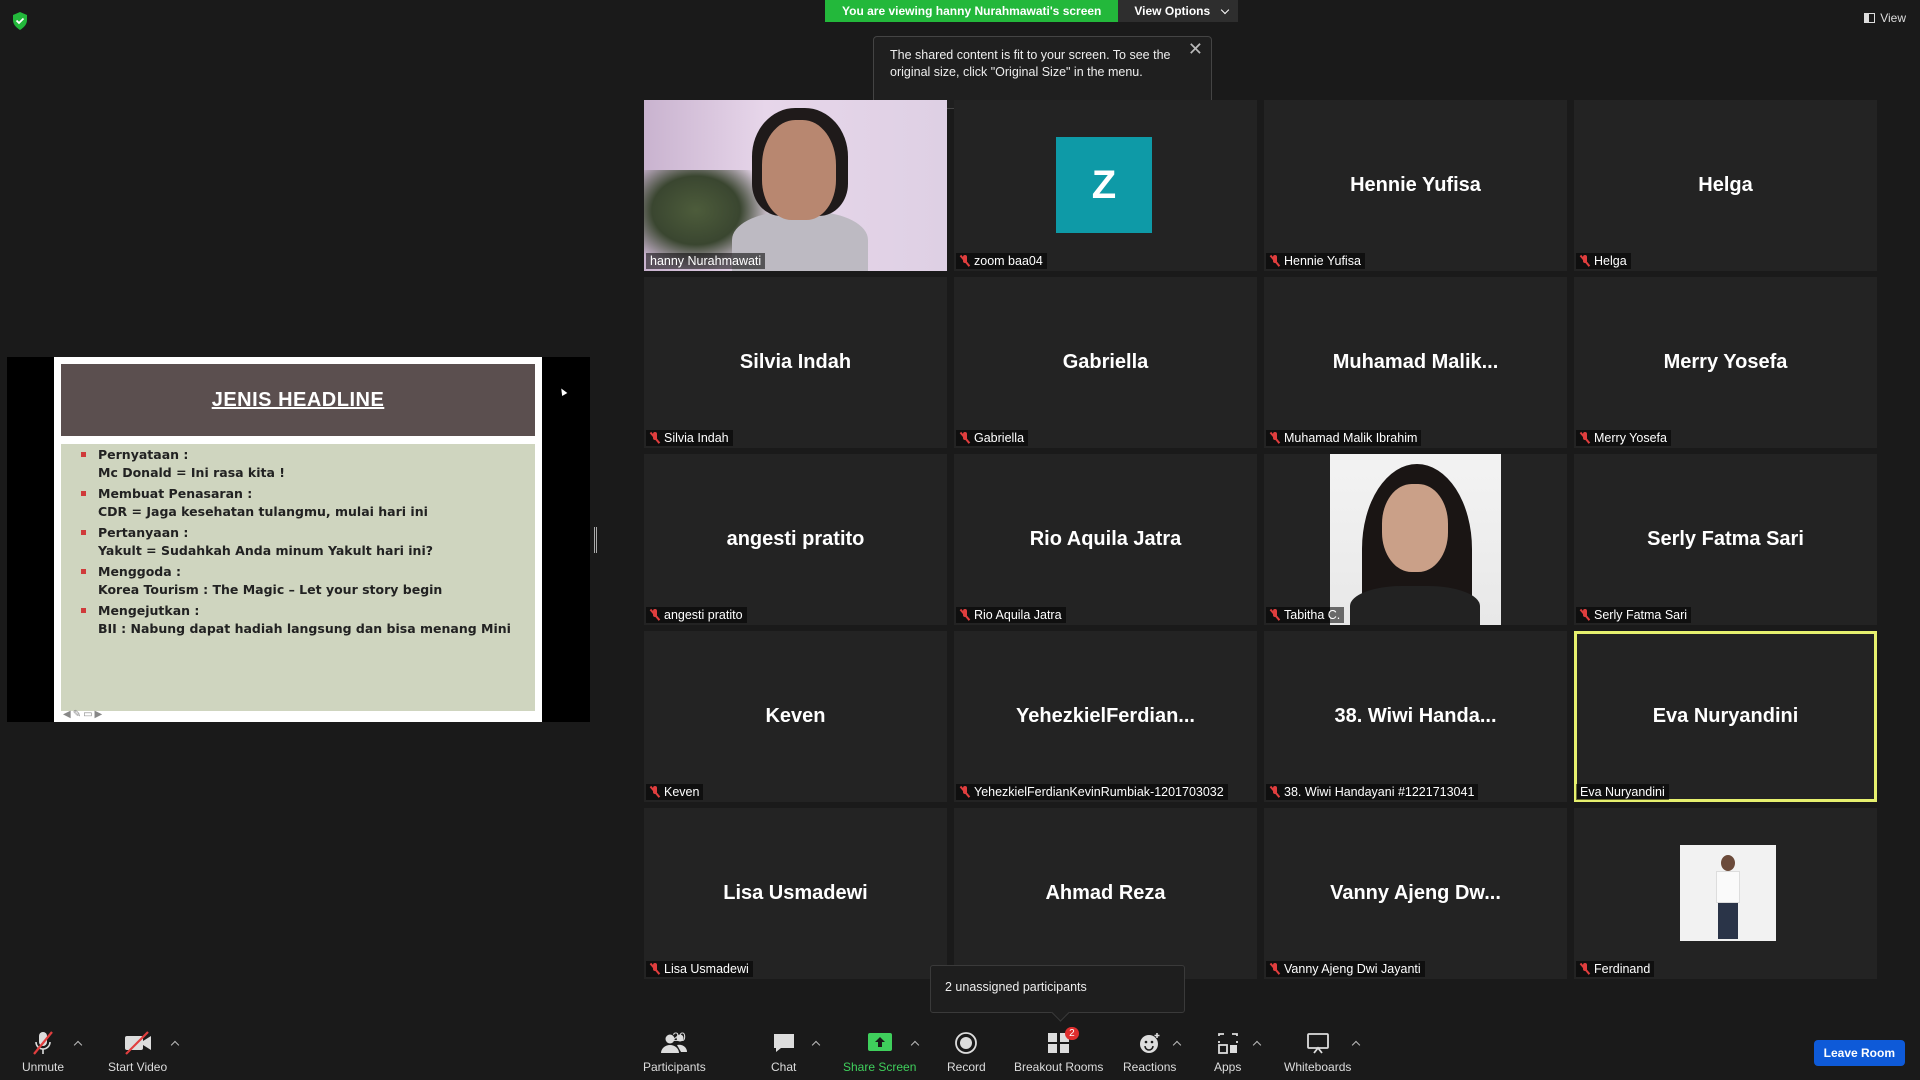 This screenshot has width=1920, height=1080. Describe the element at coordinates (1227, 1052) in the screenshot. I see `apps-button: Apps` at that location.